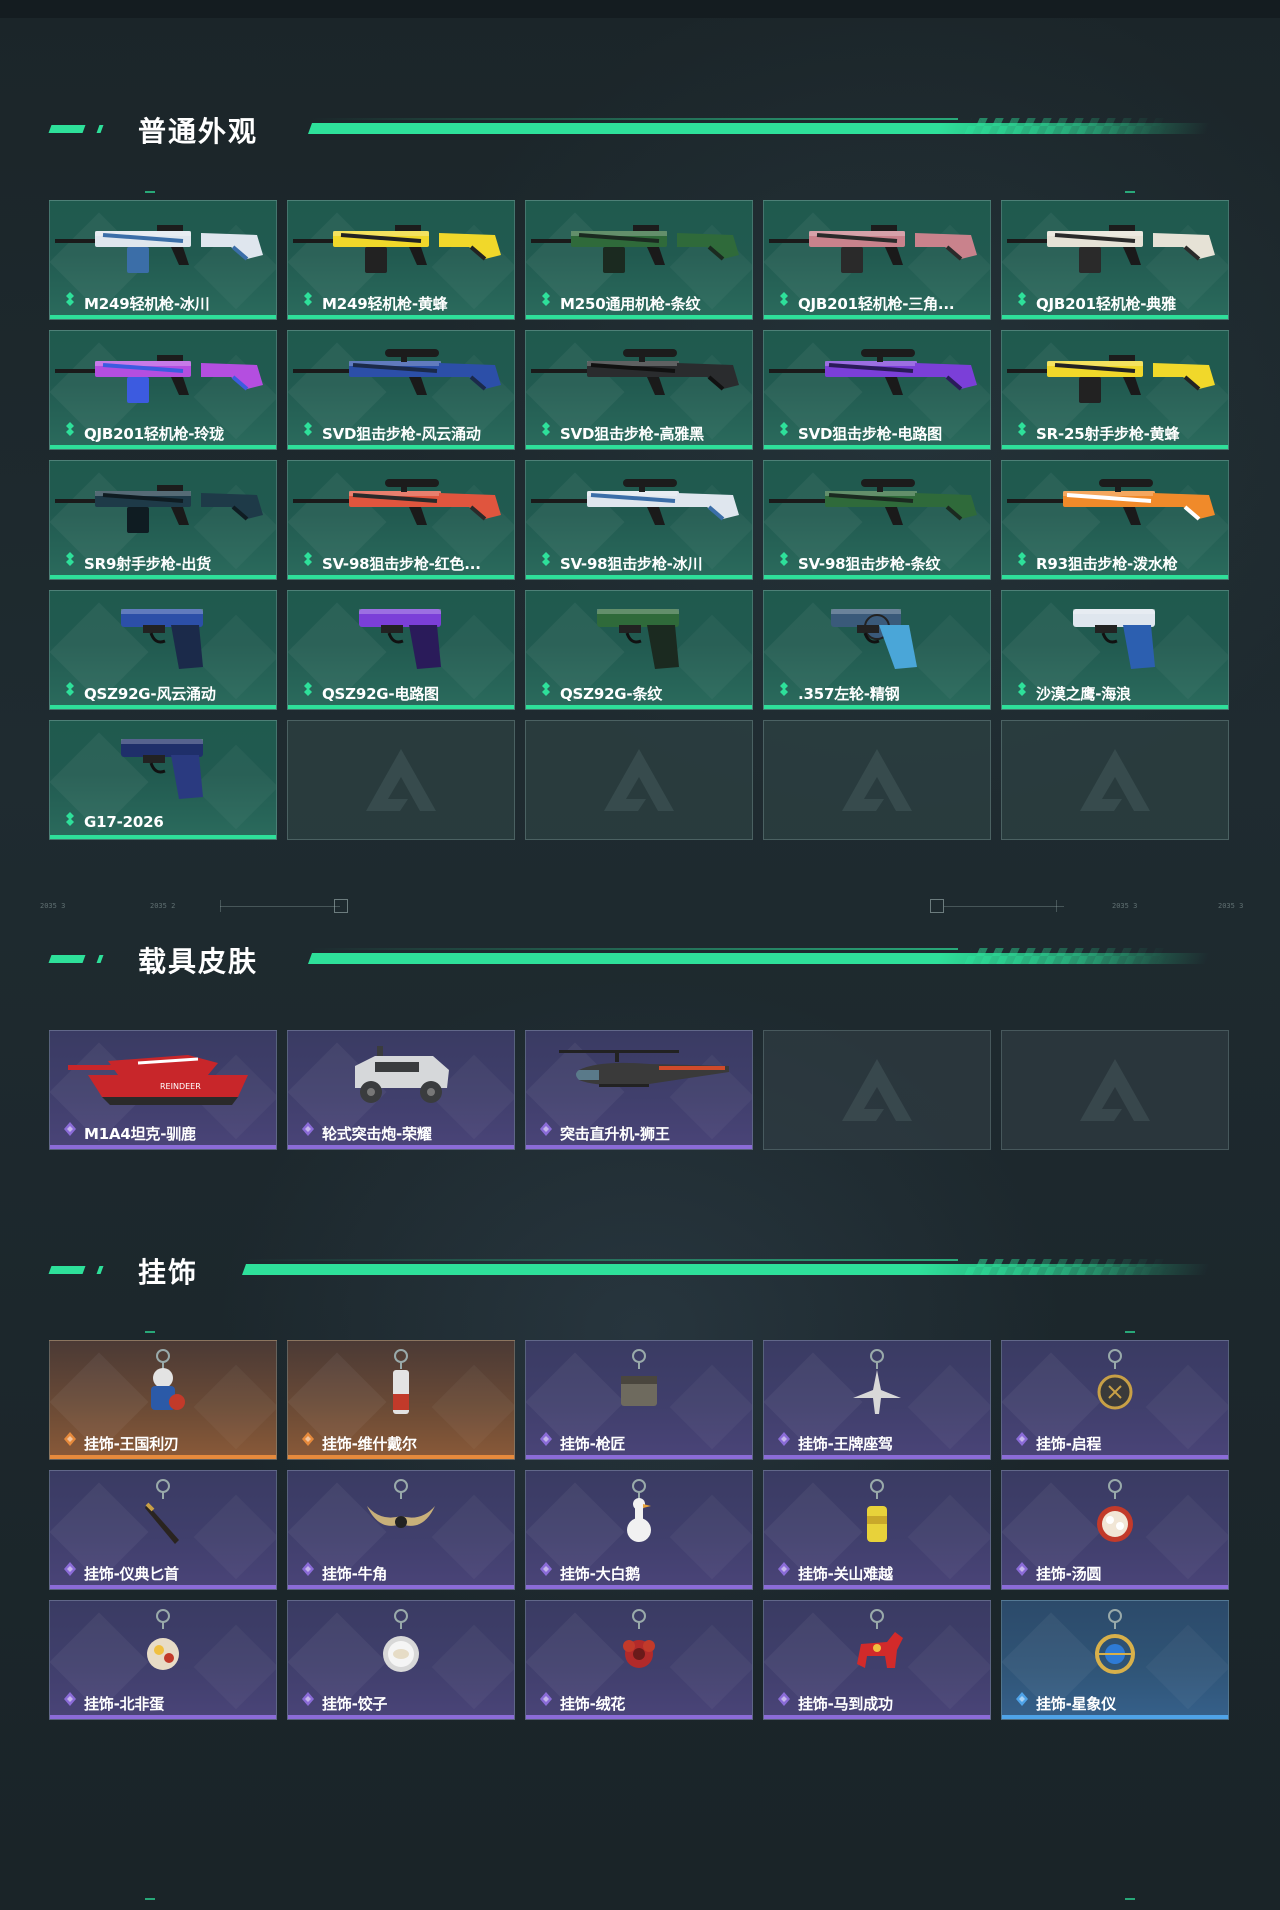 The image size is (1280, 1910). I want to click on charm-card: 挂饰-星象仪, so click(1115, 1660).